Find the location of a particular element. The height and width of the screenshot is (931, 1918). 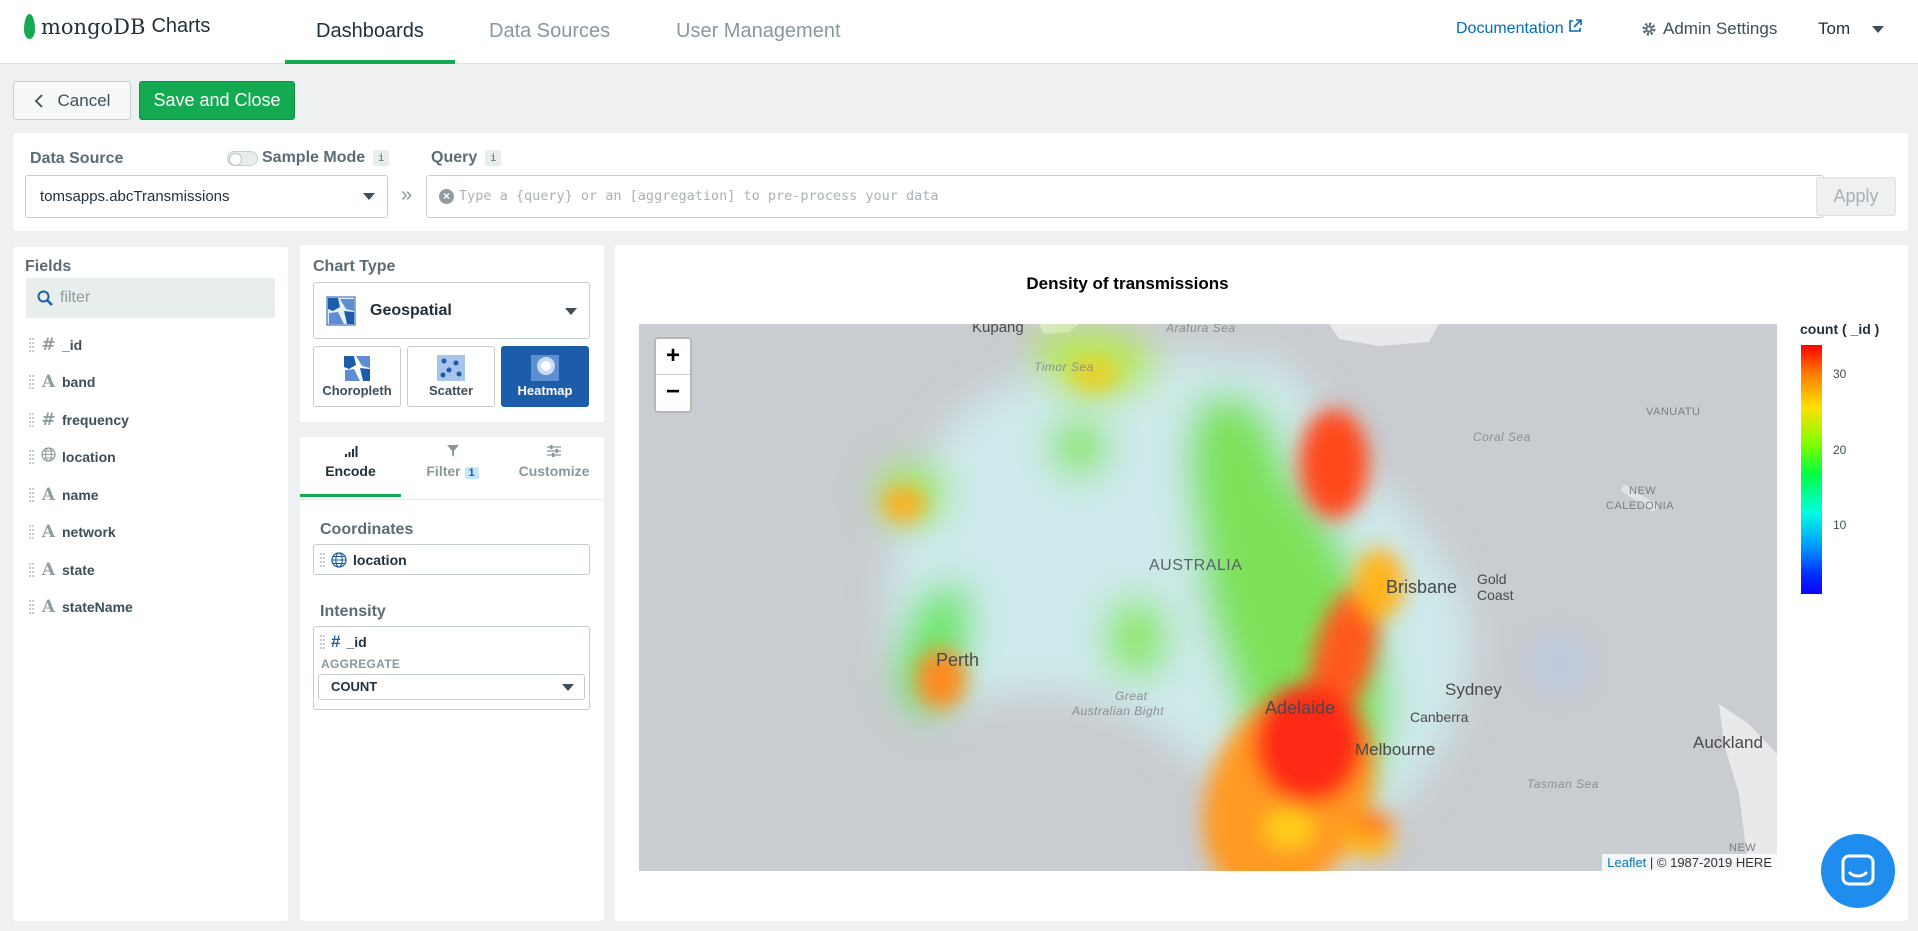

documentation-link: Documentation is located at coordinates (1519, 28).